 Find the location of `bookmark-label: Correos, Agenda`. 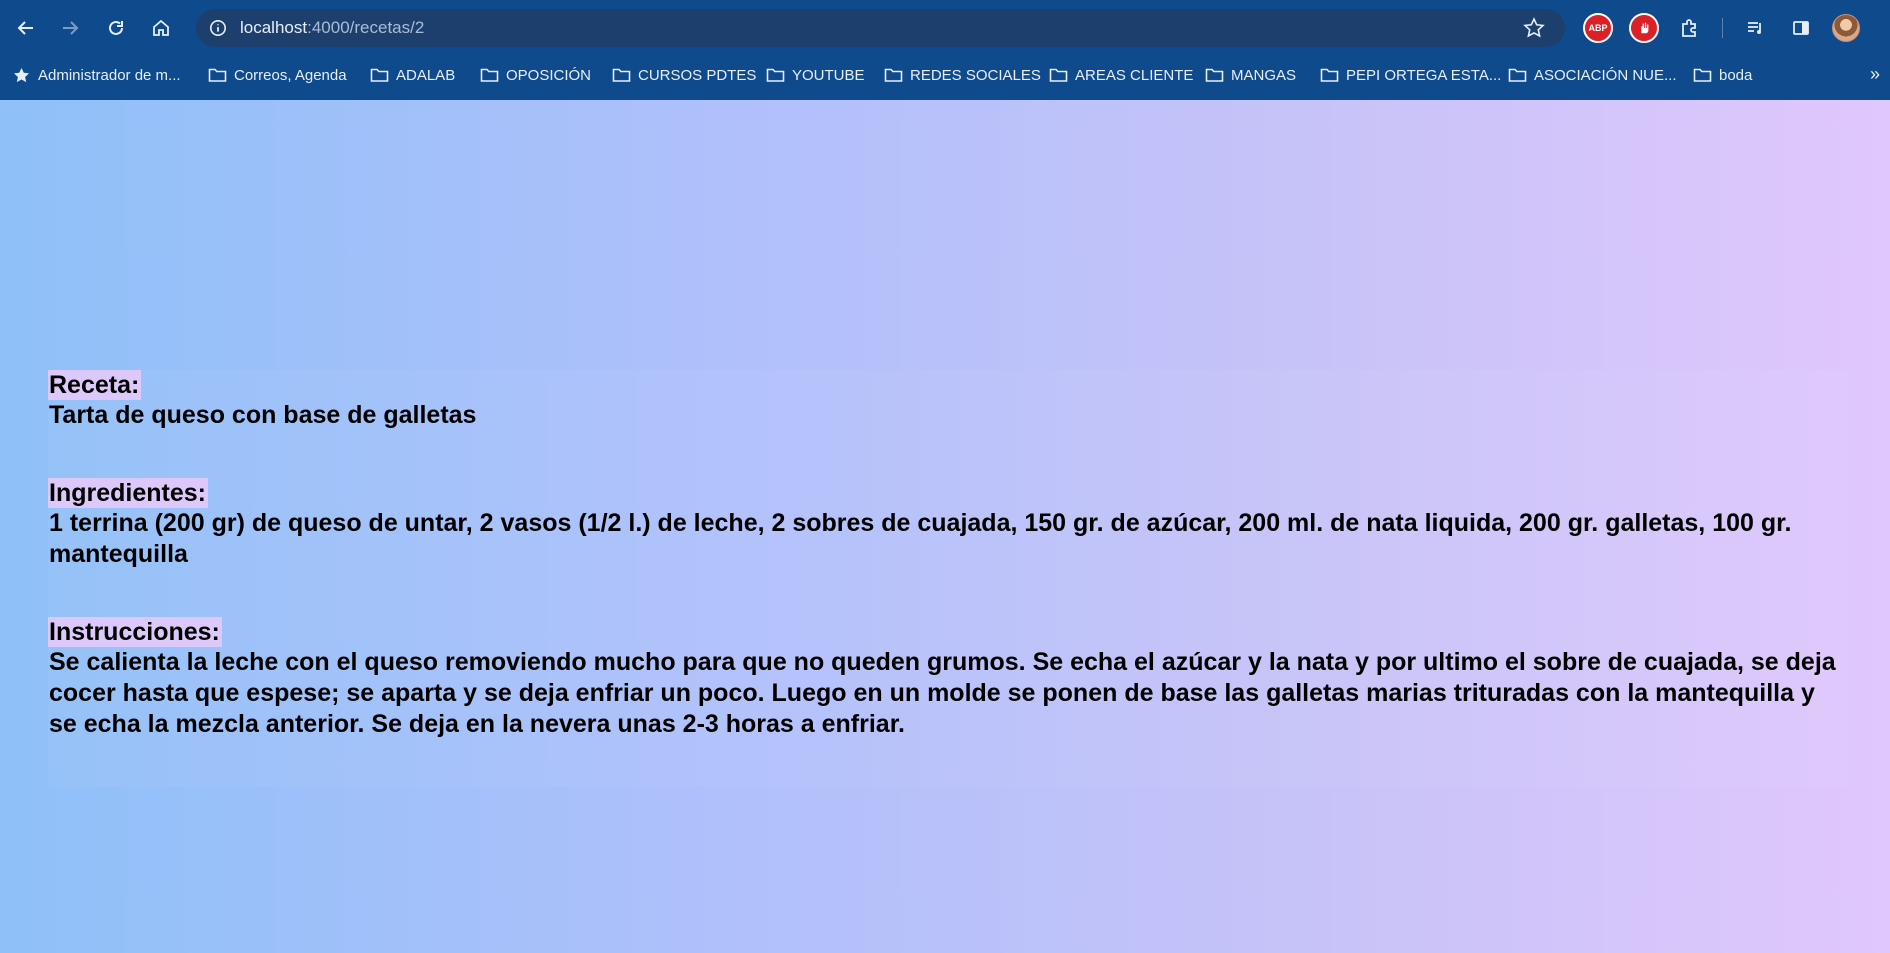

bookmark-label: Correos, Agenda is located at coordinates (290, 75).